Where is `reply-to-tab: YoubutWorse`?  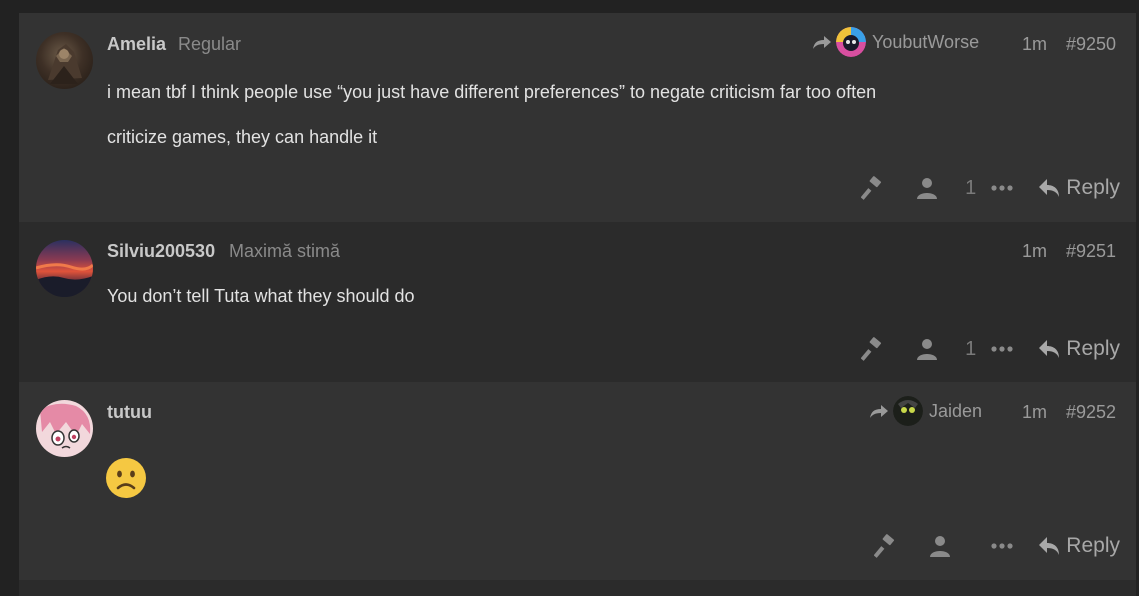
reply-to-tab: YoubutWorse is located at coordinates (895, 42).